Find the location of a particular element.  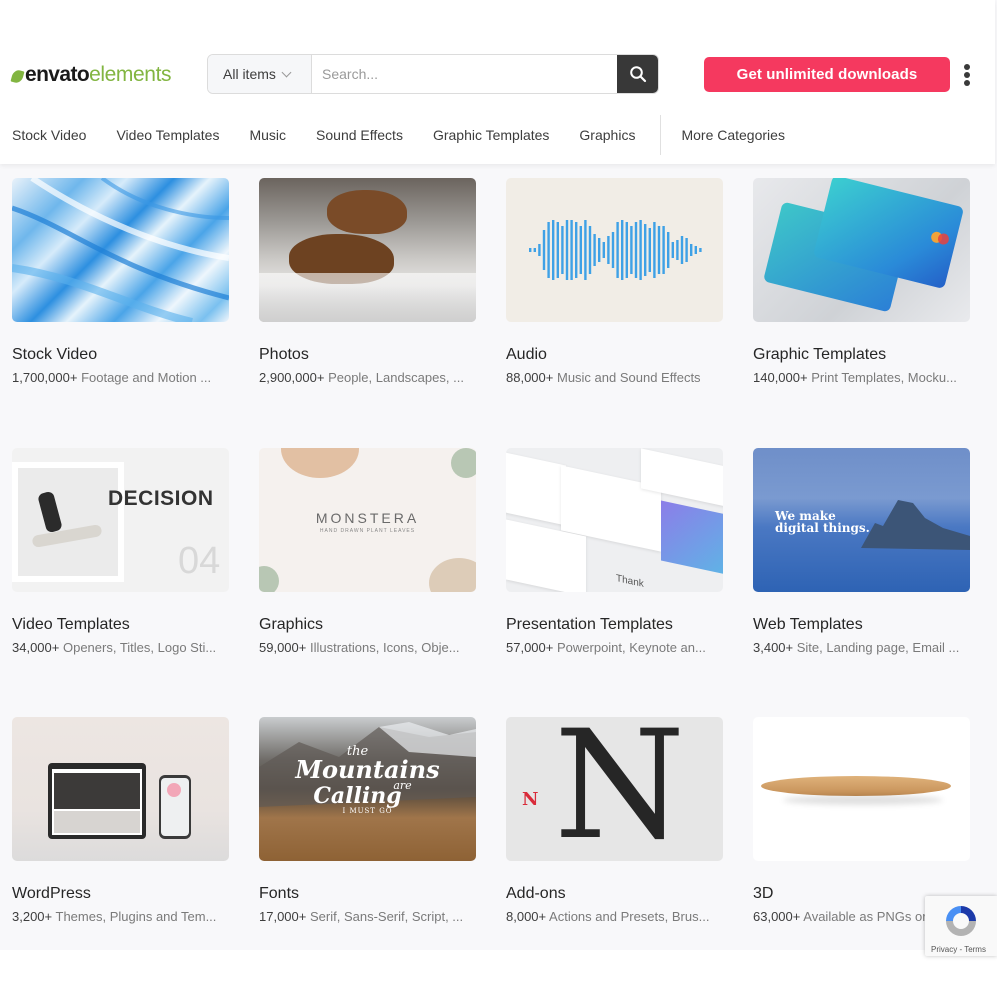

card-title: WordPress is located at coordinates (51, 894).